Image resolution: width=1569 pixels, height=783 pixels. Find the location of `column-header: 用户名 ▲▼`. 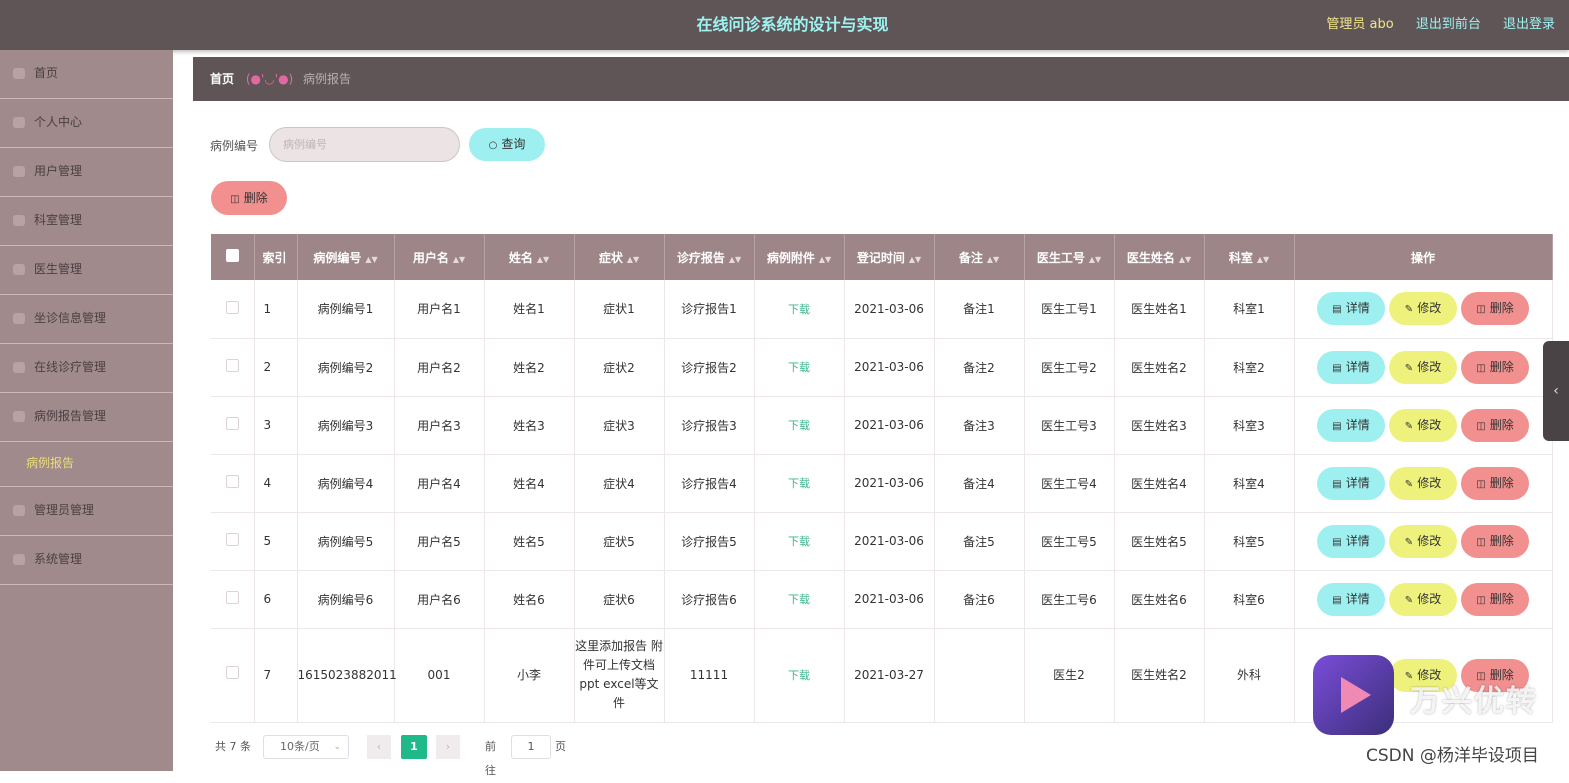

column-header: 用户名 ▲▼ is located at coordinates (439, 257).